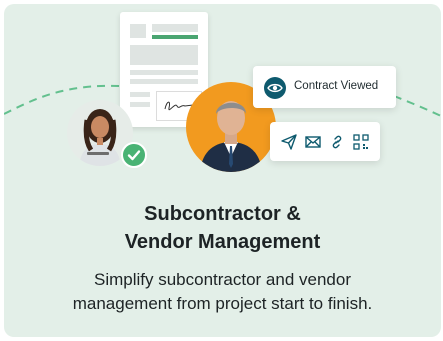  Describe the element at coordinates (313, 142) in the screenshot. I see `mail-icon` at that location.